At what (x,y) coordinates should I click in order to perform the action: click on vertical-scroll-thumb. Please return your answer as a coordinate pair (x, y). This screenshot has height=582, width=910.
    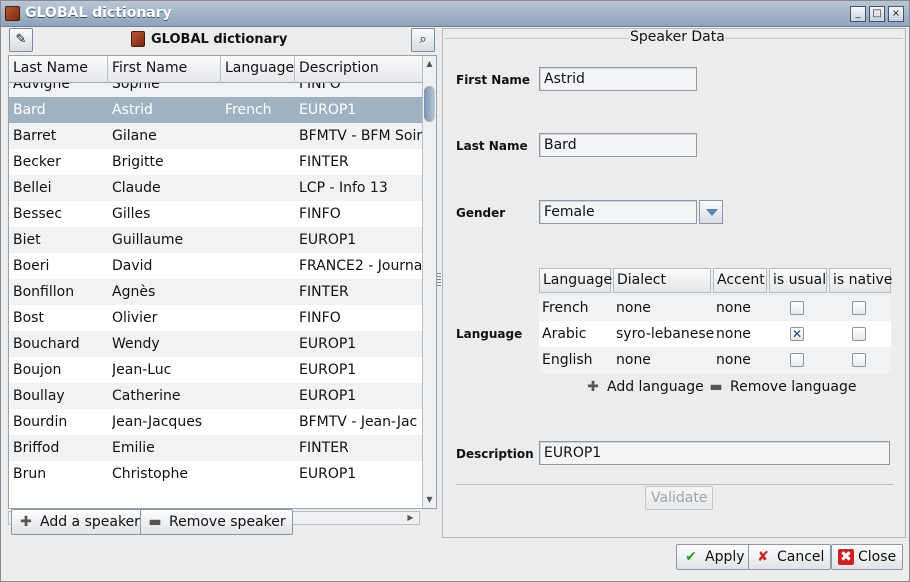
    Looking at the image, I should click on (429, 104).